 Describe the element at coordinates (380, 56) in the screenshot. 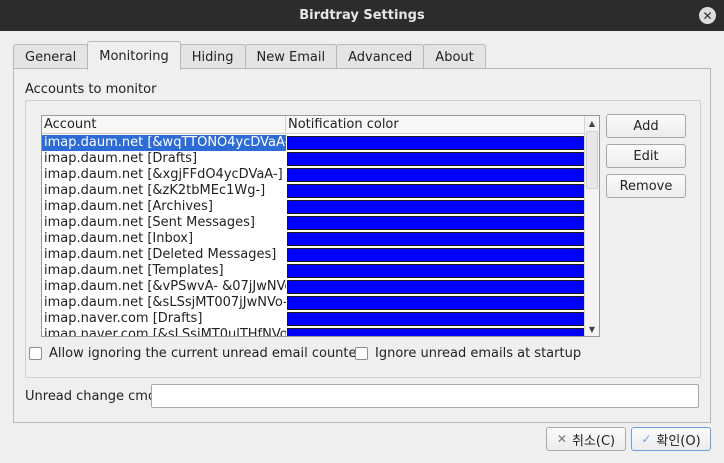

I see `tab-advanced: Advanced` at that location.